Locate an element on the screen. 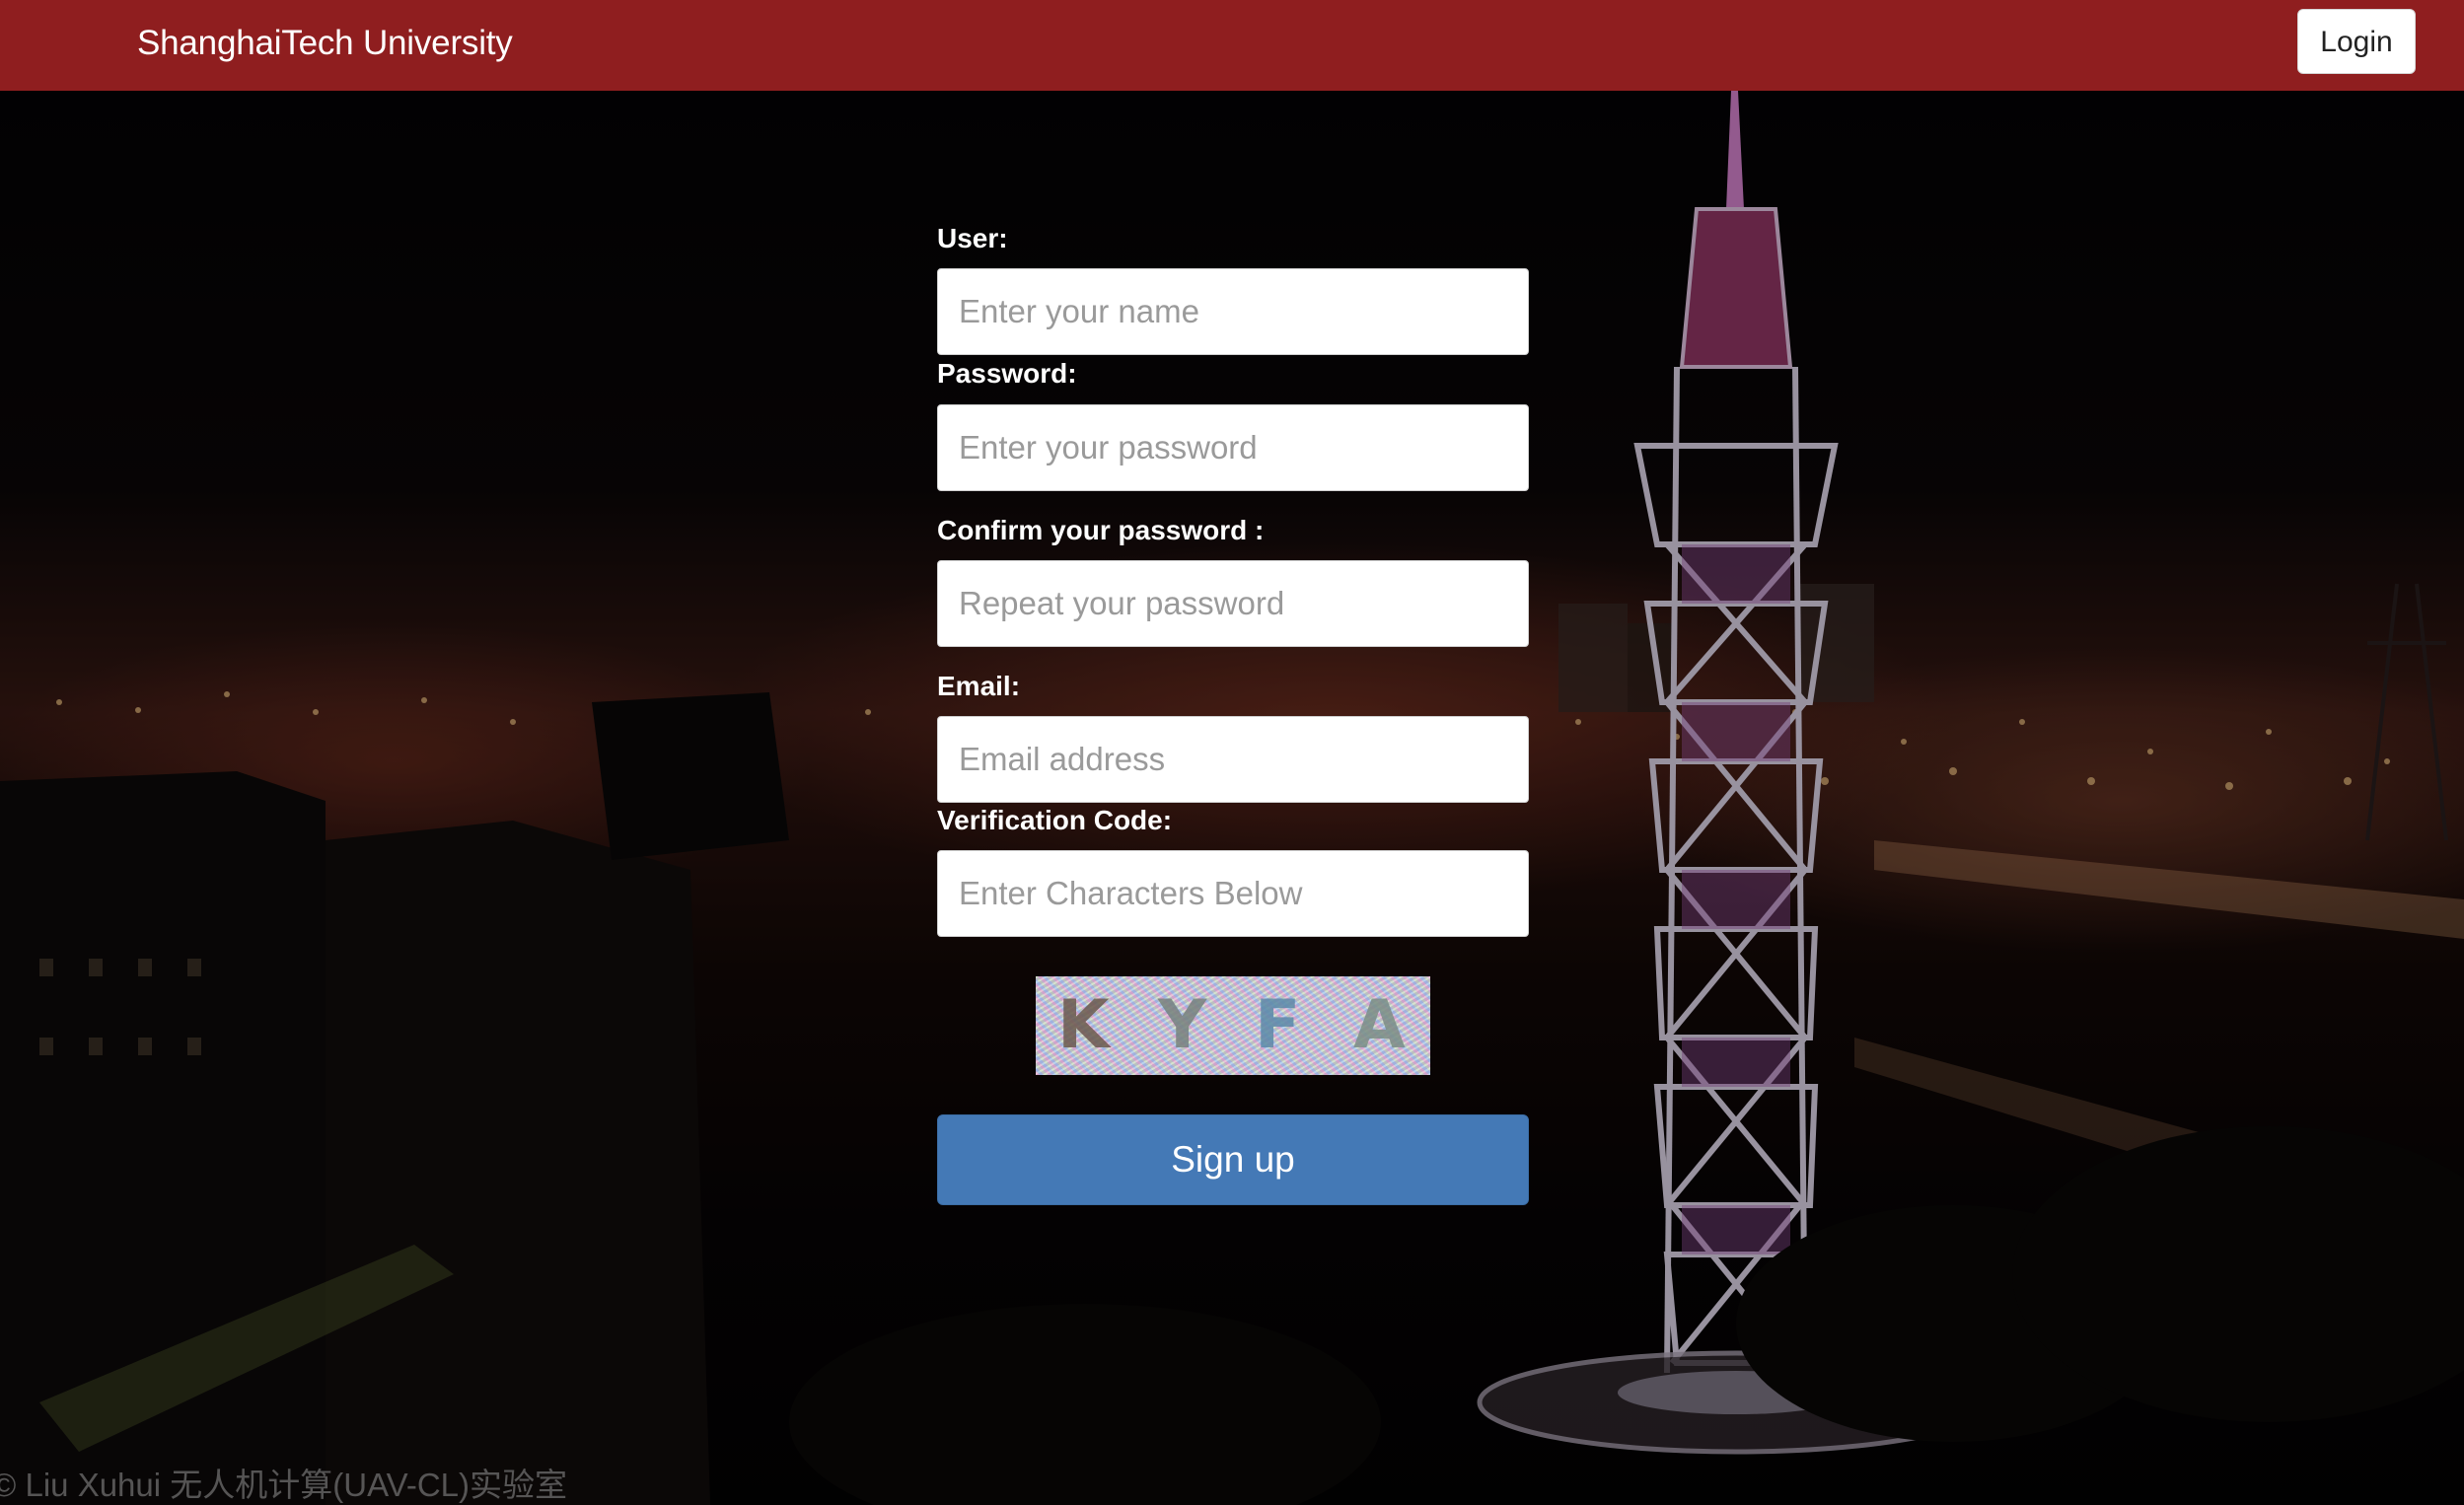  password-label: Password: is located at coordinates (1007, 374).